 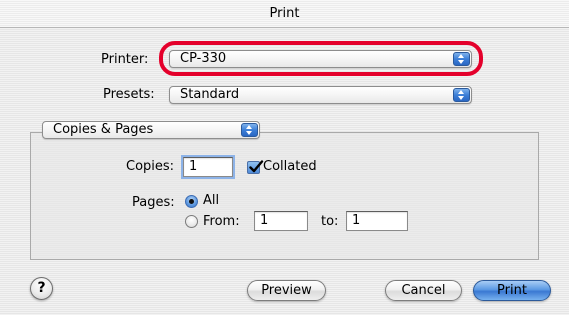 I want to click on pages-from-field: 1, so click(x=281, y=221).